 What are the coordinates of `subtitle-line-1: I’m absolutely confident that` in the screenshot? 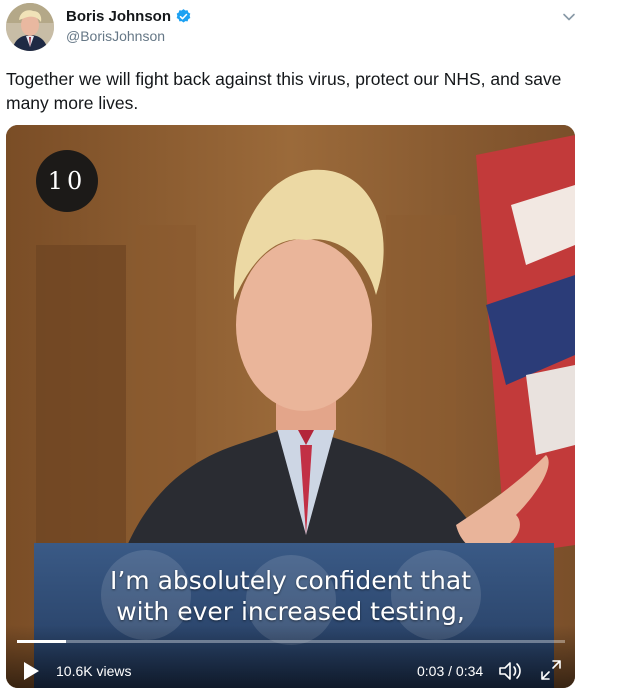 It's located at (290, 580).